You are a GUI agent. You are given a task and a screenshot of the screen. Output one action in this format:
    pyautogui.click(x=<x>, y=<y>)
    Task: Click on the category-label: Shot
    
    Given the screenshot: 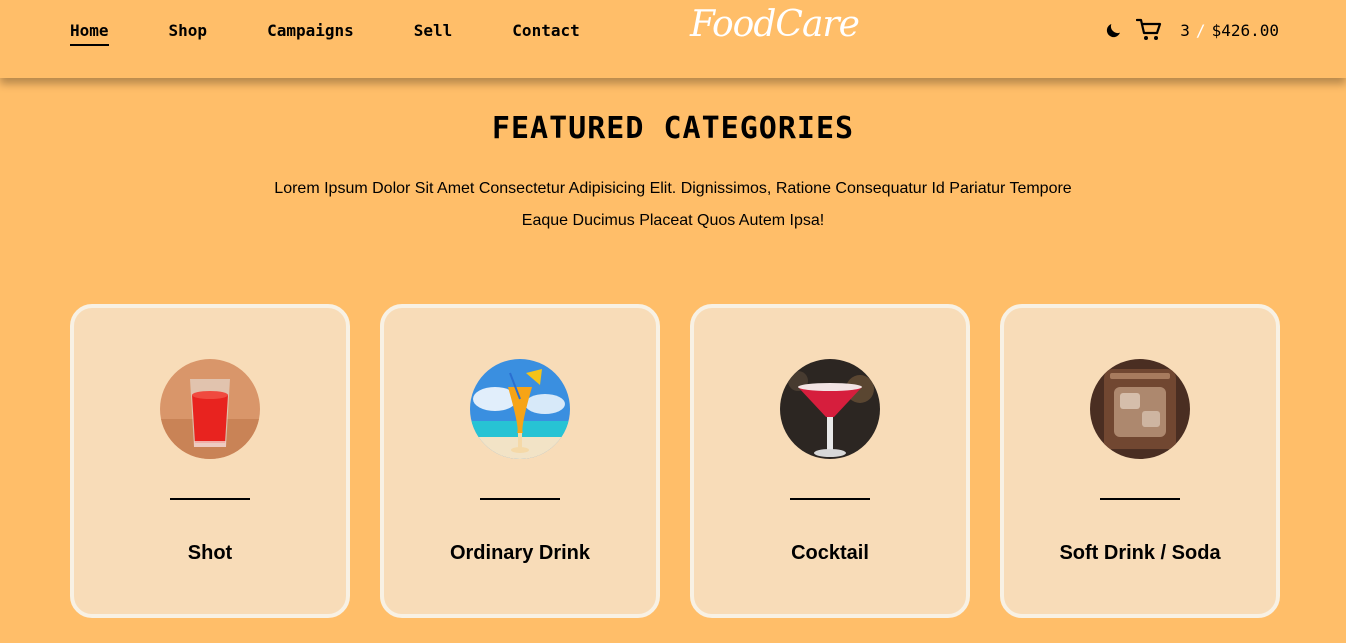 What is the action you would take?
    pyautogui.click(x=210, y=553)
    